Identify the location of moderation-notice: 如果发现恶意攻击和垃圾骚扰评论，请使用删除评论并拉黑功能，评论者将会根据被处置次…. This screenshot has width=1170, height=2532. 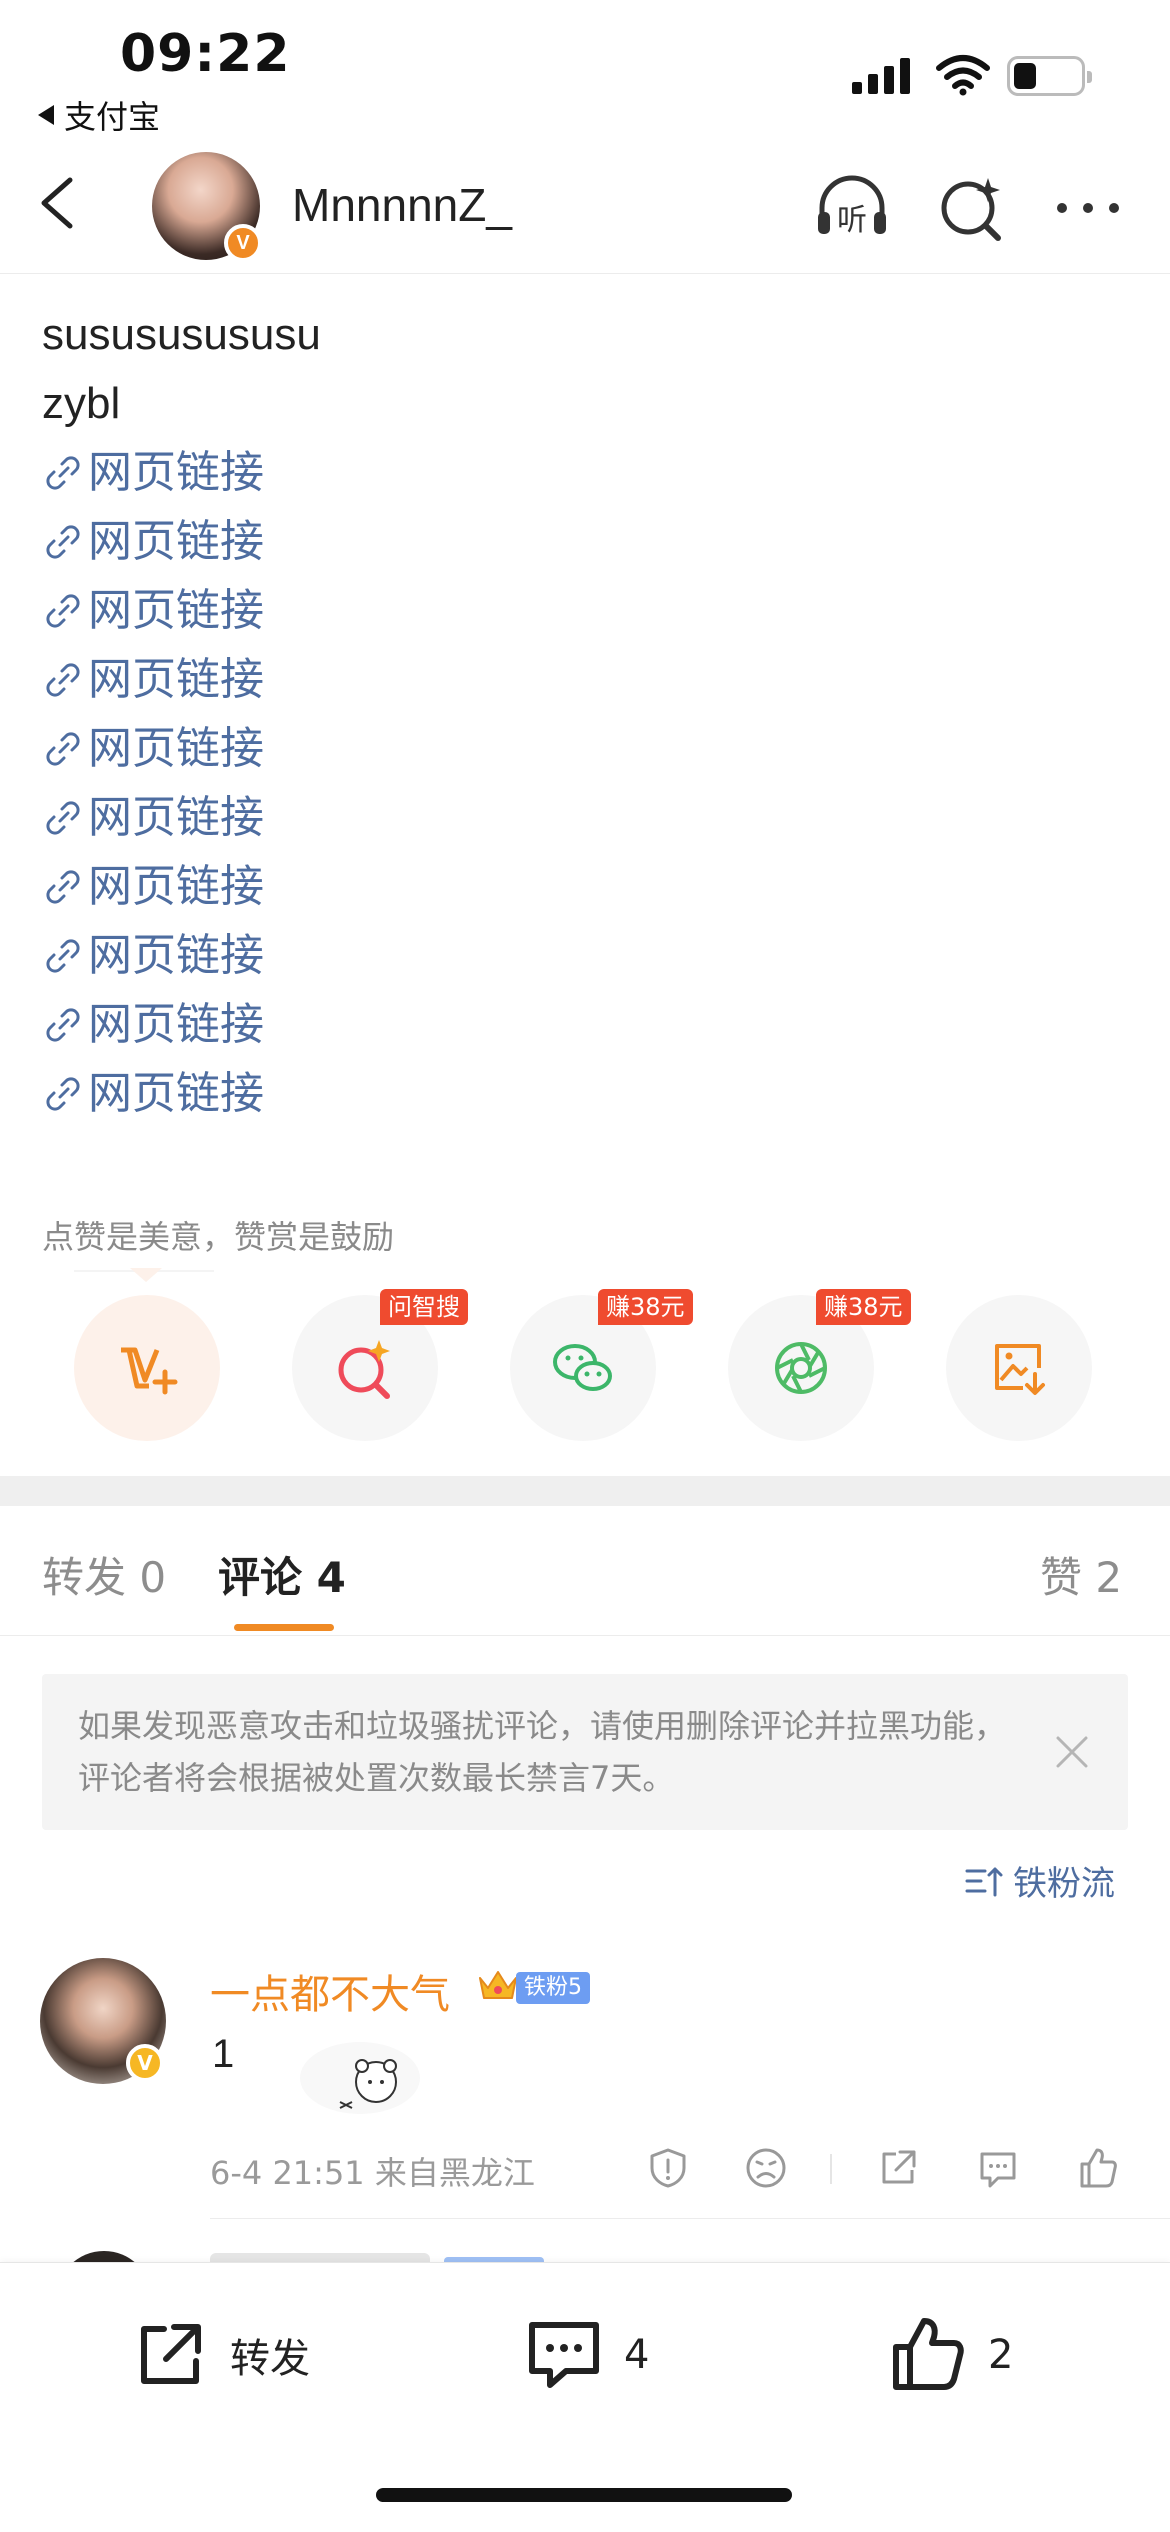
(585, 1752).